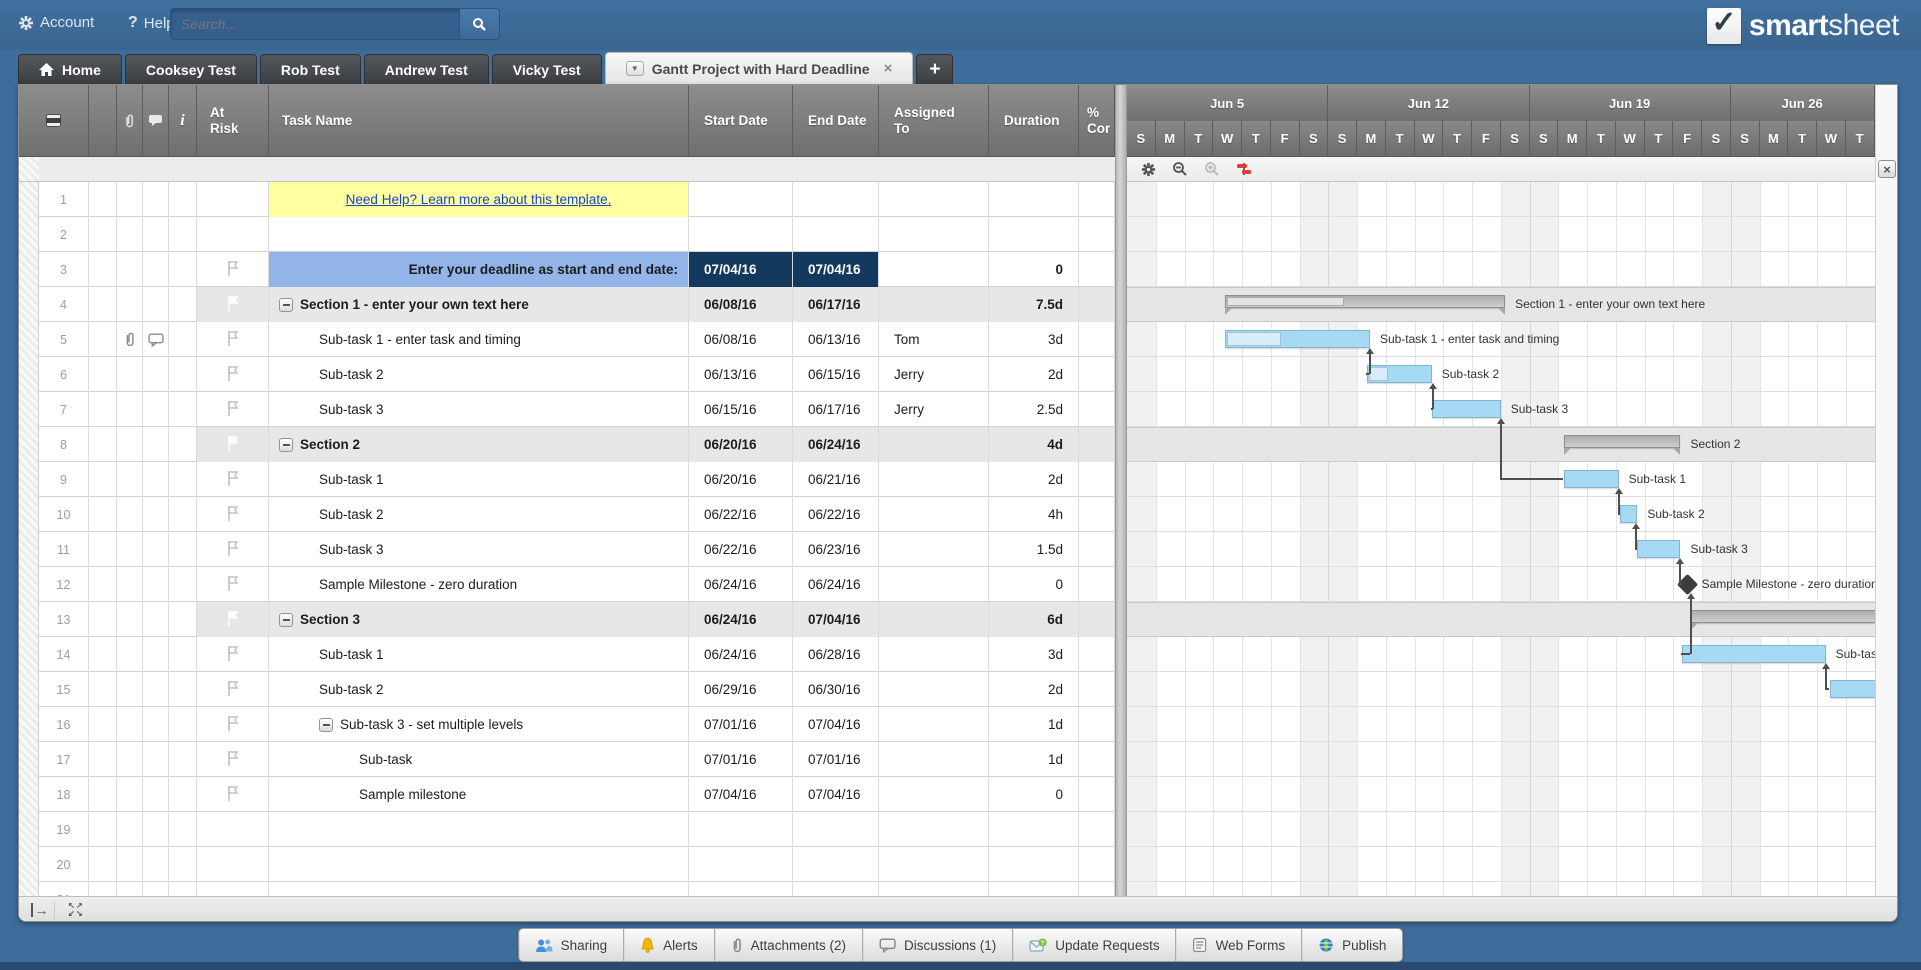  What do you see at coordinates (64, 409) in the screenshot?
I see `cell-num: 7` at bounding box center [64, 409].